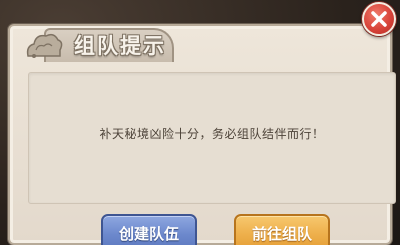  I want to click on go-to-team-button: 前往组队, so click(282, 229).